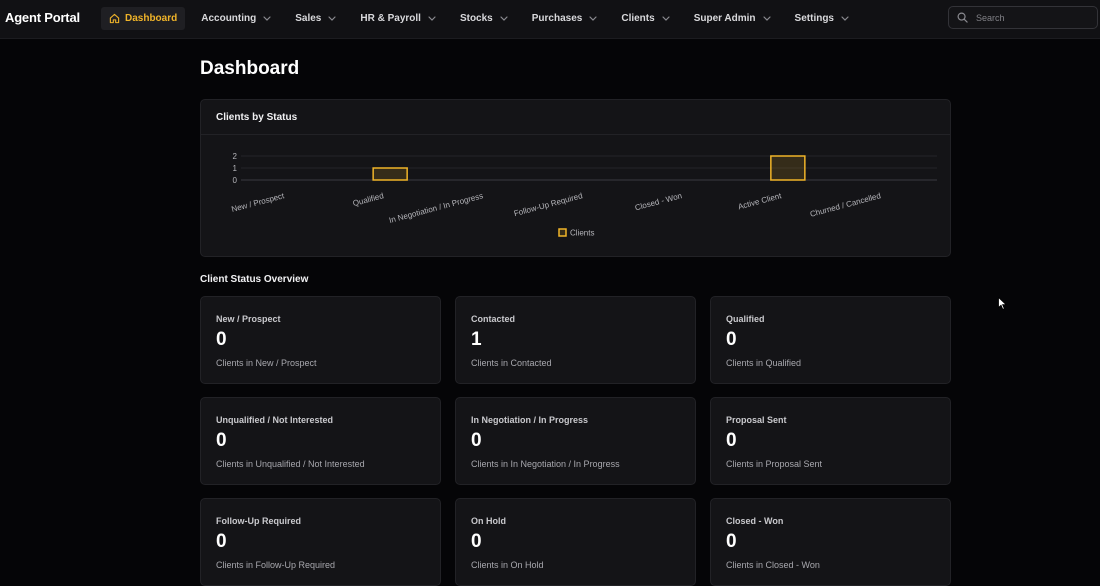 Image resolution: width=1100 pixels, height=586 pixels. Describe the element at coordinates (575, 542) in the screenshot. I see `status-card: On Hold 0 Clients in On Hold` at that location.